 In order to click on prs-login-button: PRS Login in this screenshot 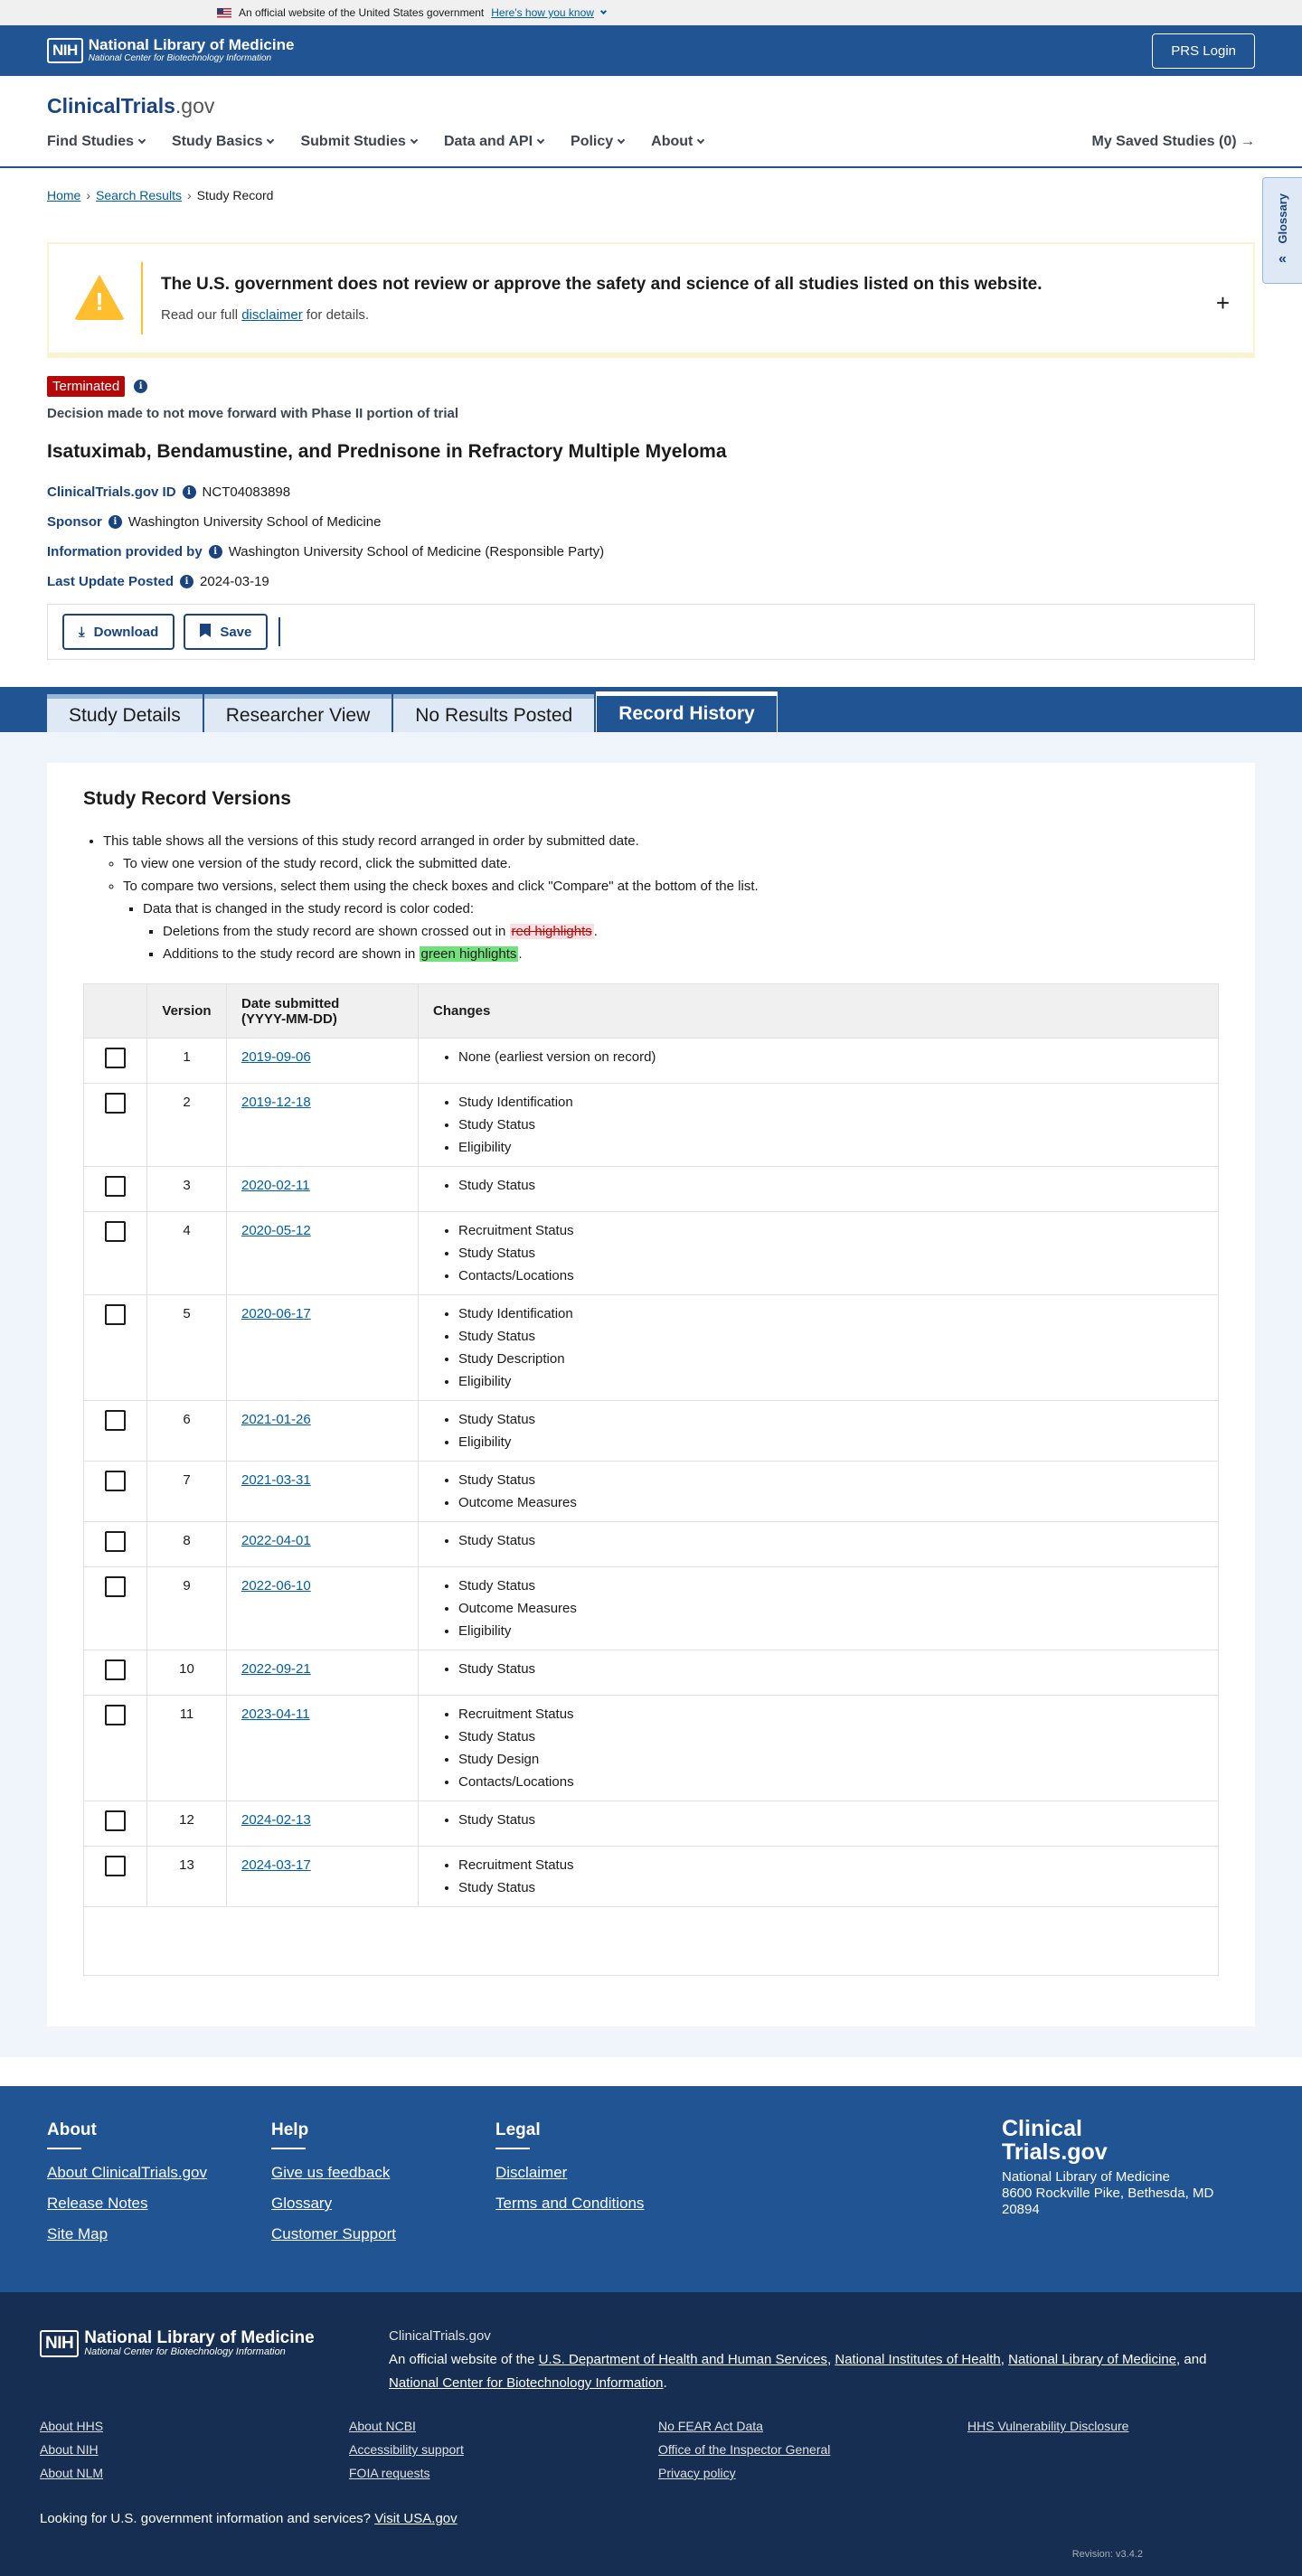, I will do `click(1204, 51)`.